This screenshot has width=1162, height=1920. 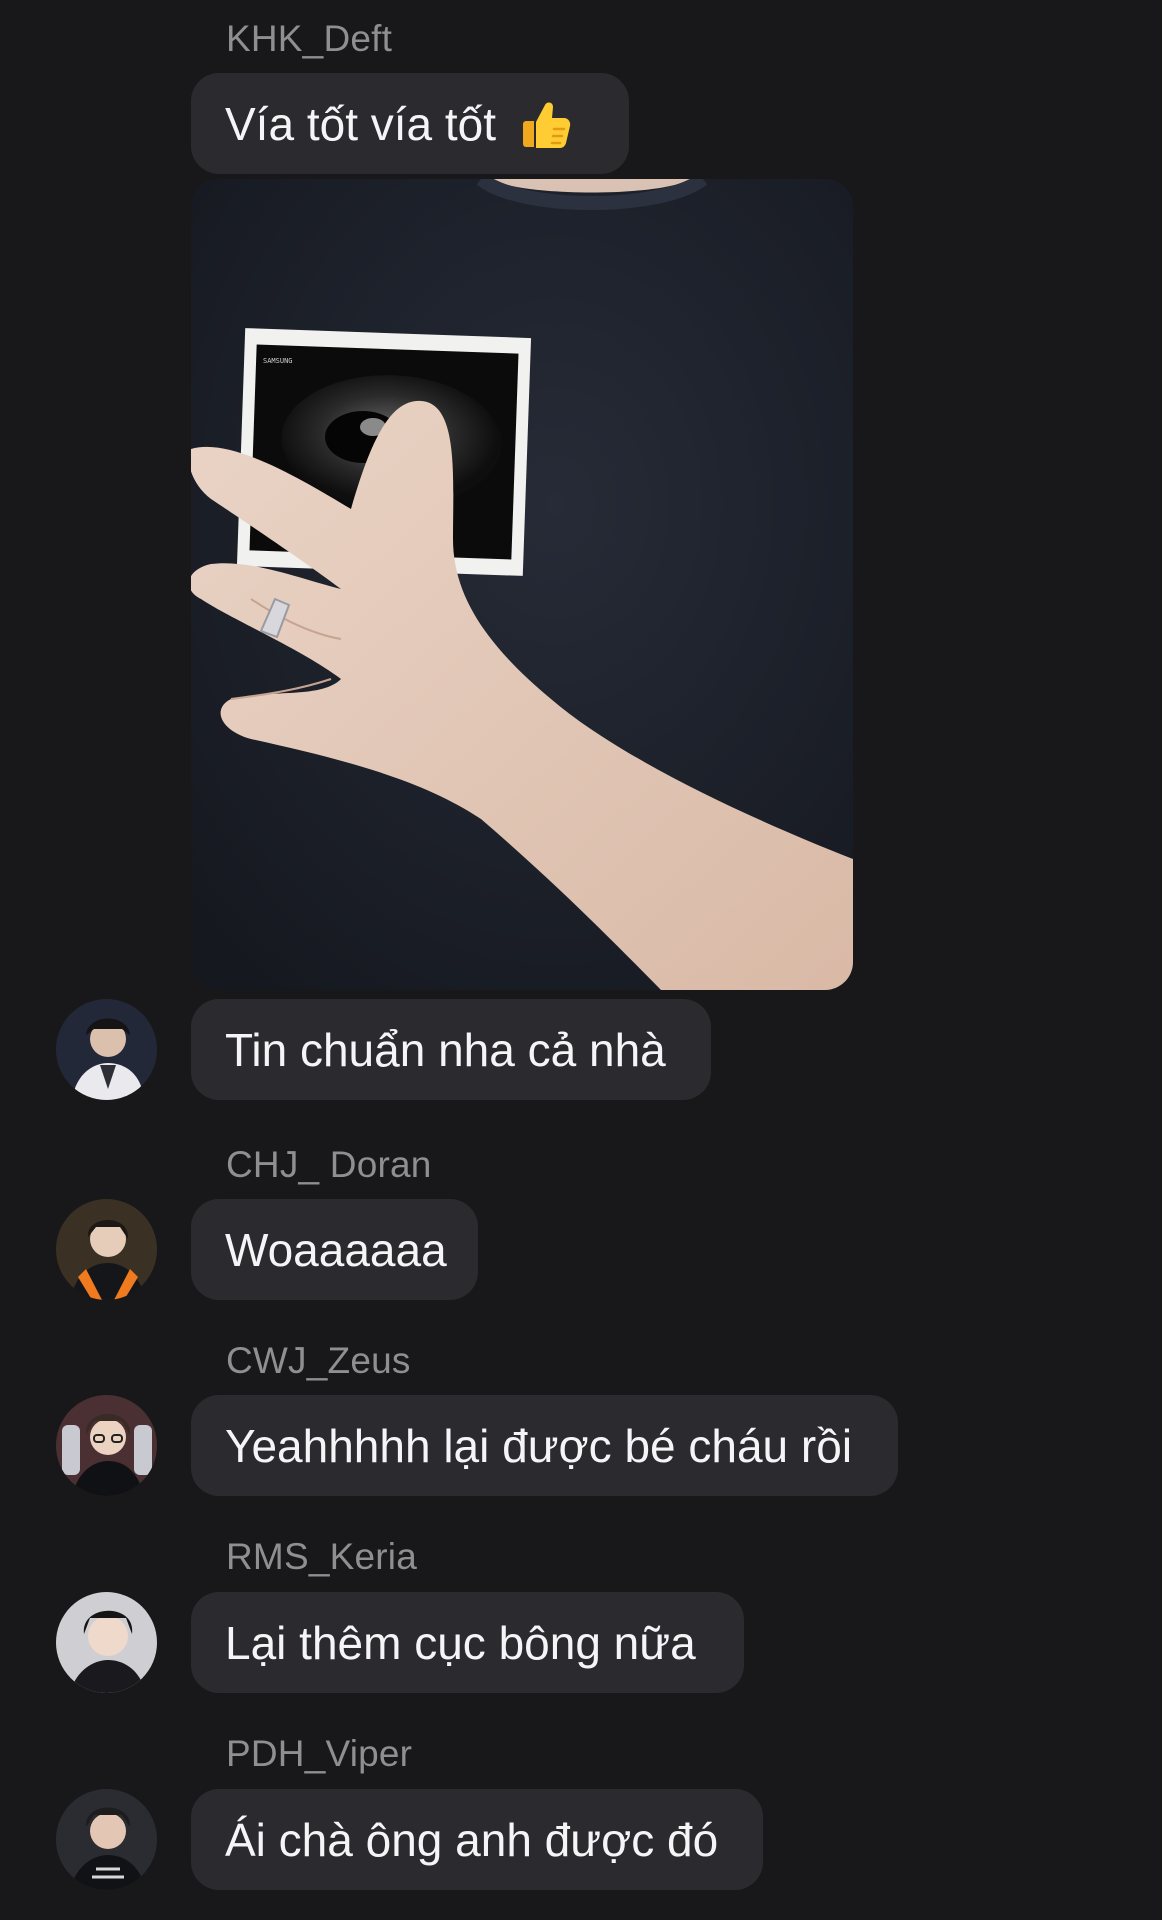 I want to click on message-bubble: Woaaaaaa, so click(x=334, y=1249).